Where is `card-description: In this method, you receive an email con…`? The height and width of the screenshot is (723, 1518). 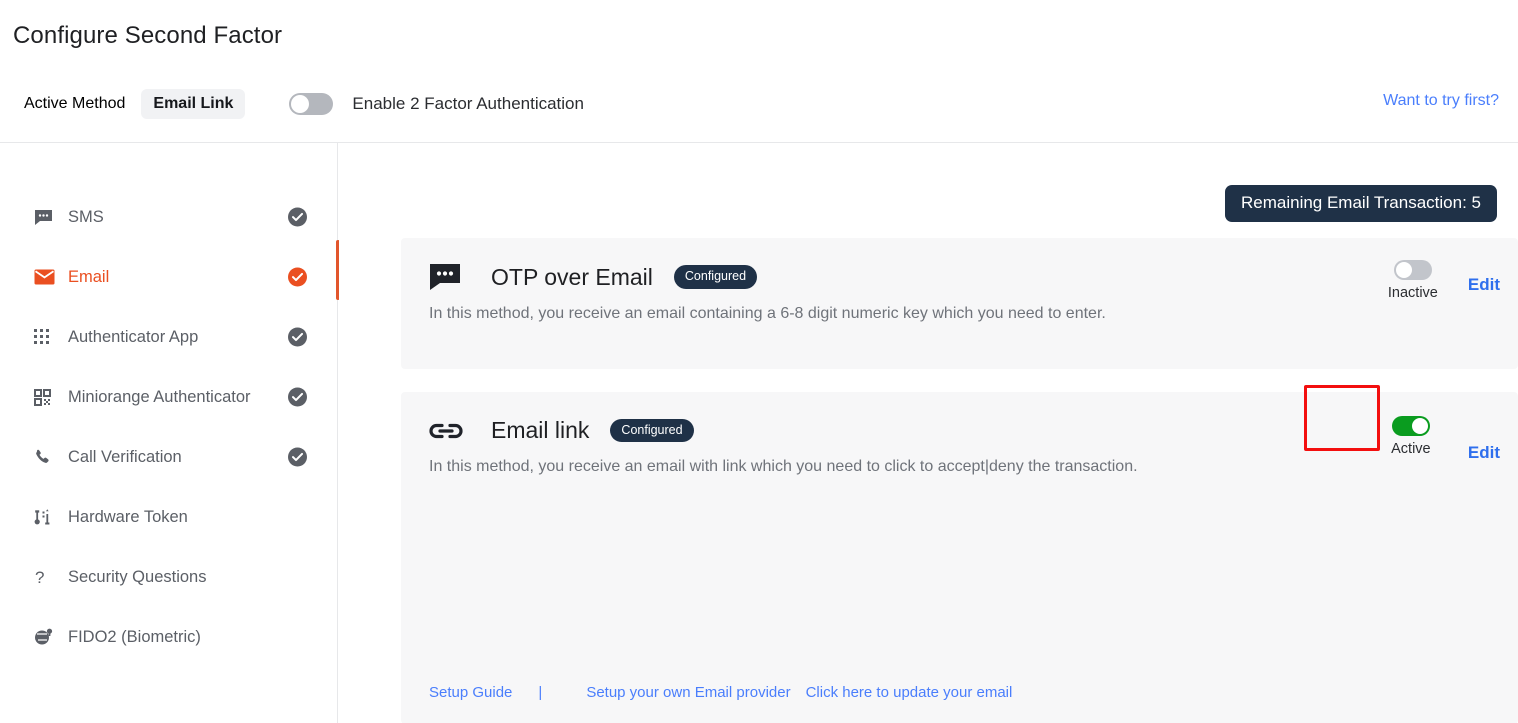 card-description: In this method, you receive an email con… is located at coordinates (767, 313).